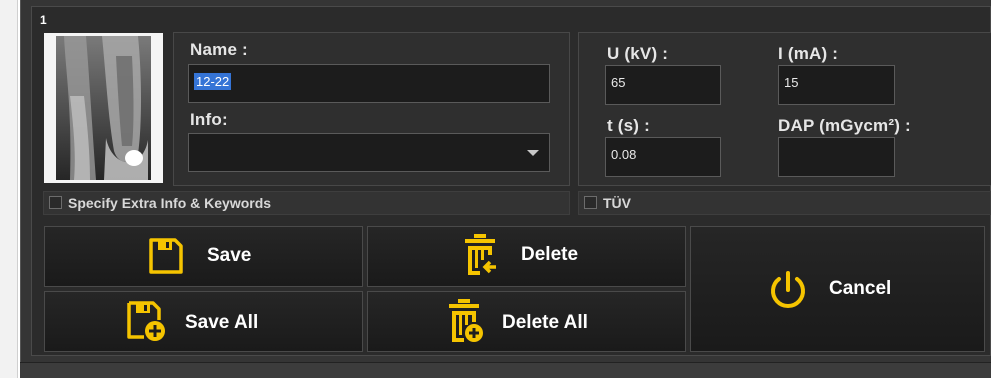  Describe the element at coordinates (836, 157) in the screenshot. I see `dap-field` at that location.